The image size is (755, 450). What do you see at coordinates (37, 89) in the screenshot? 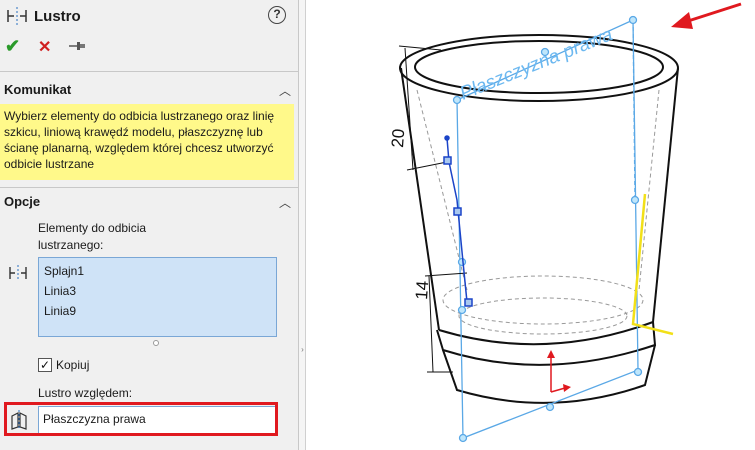
I see `message-heading: Komunikat` at bounding box center [37, 89].